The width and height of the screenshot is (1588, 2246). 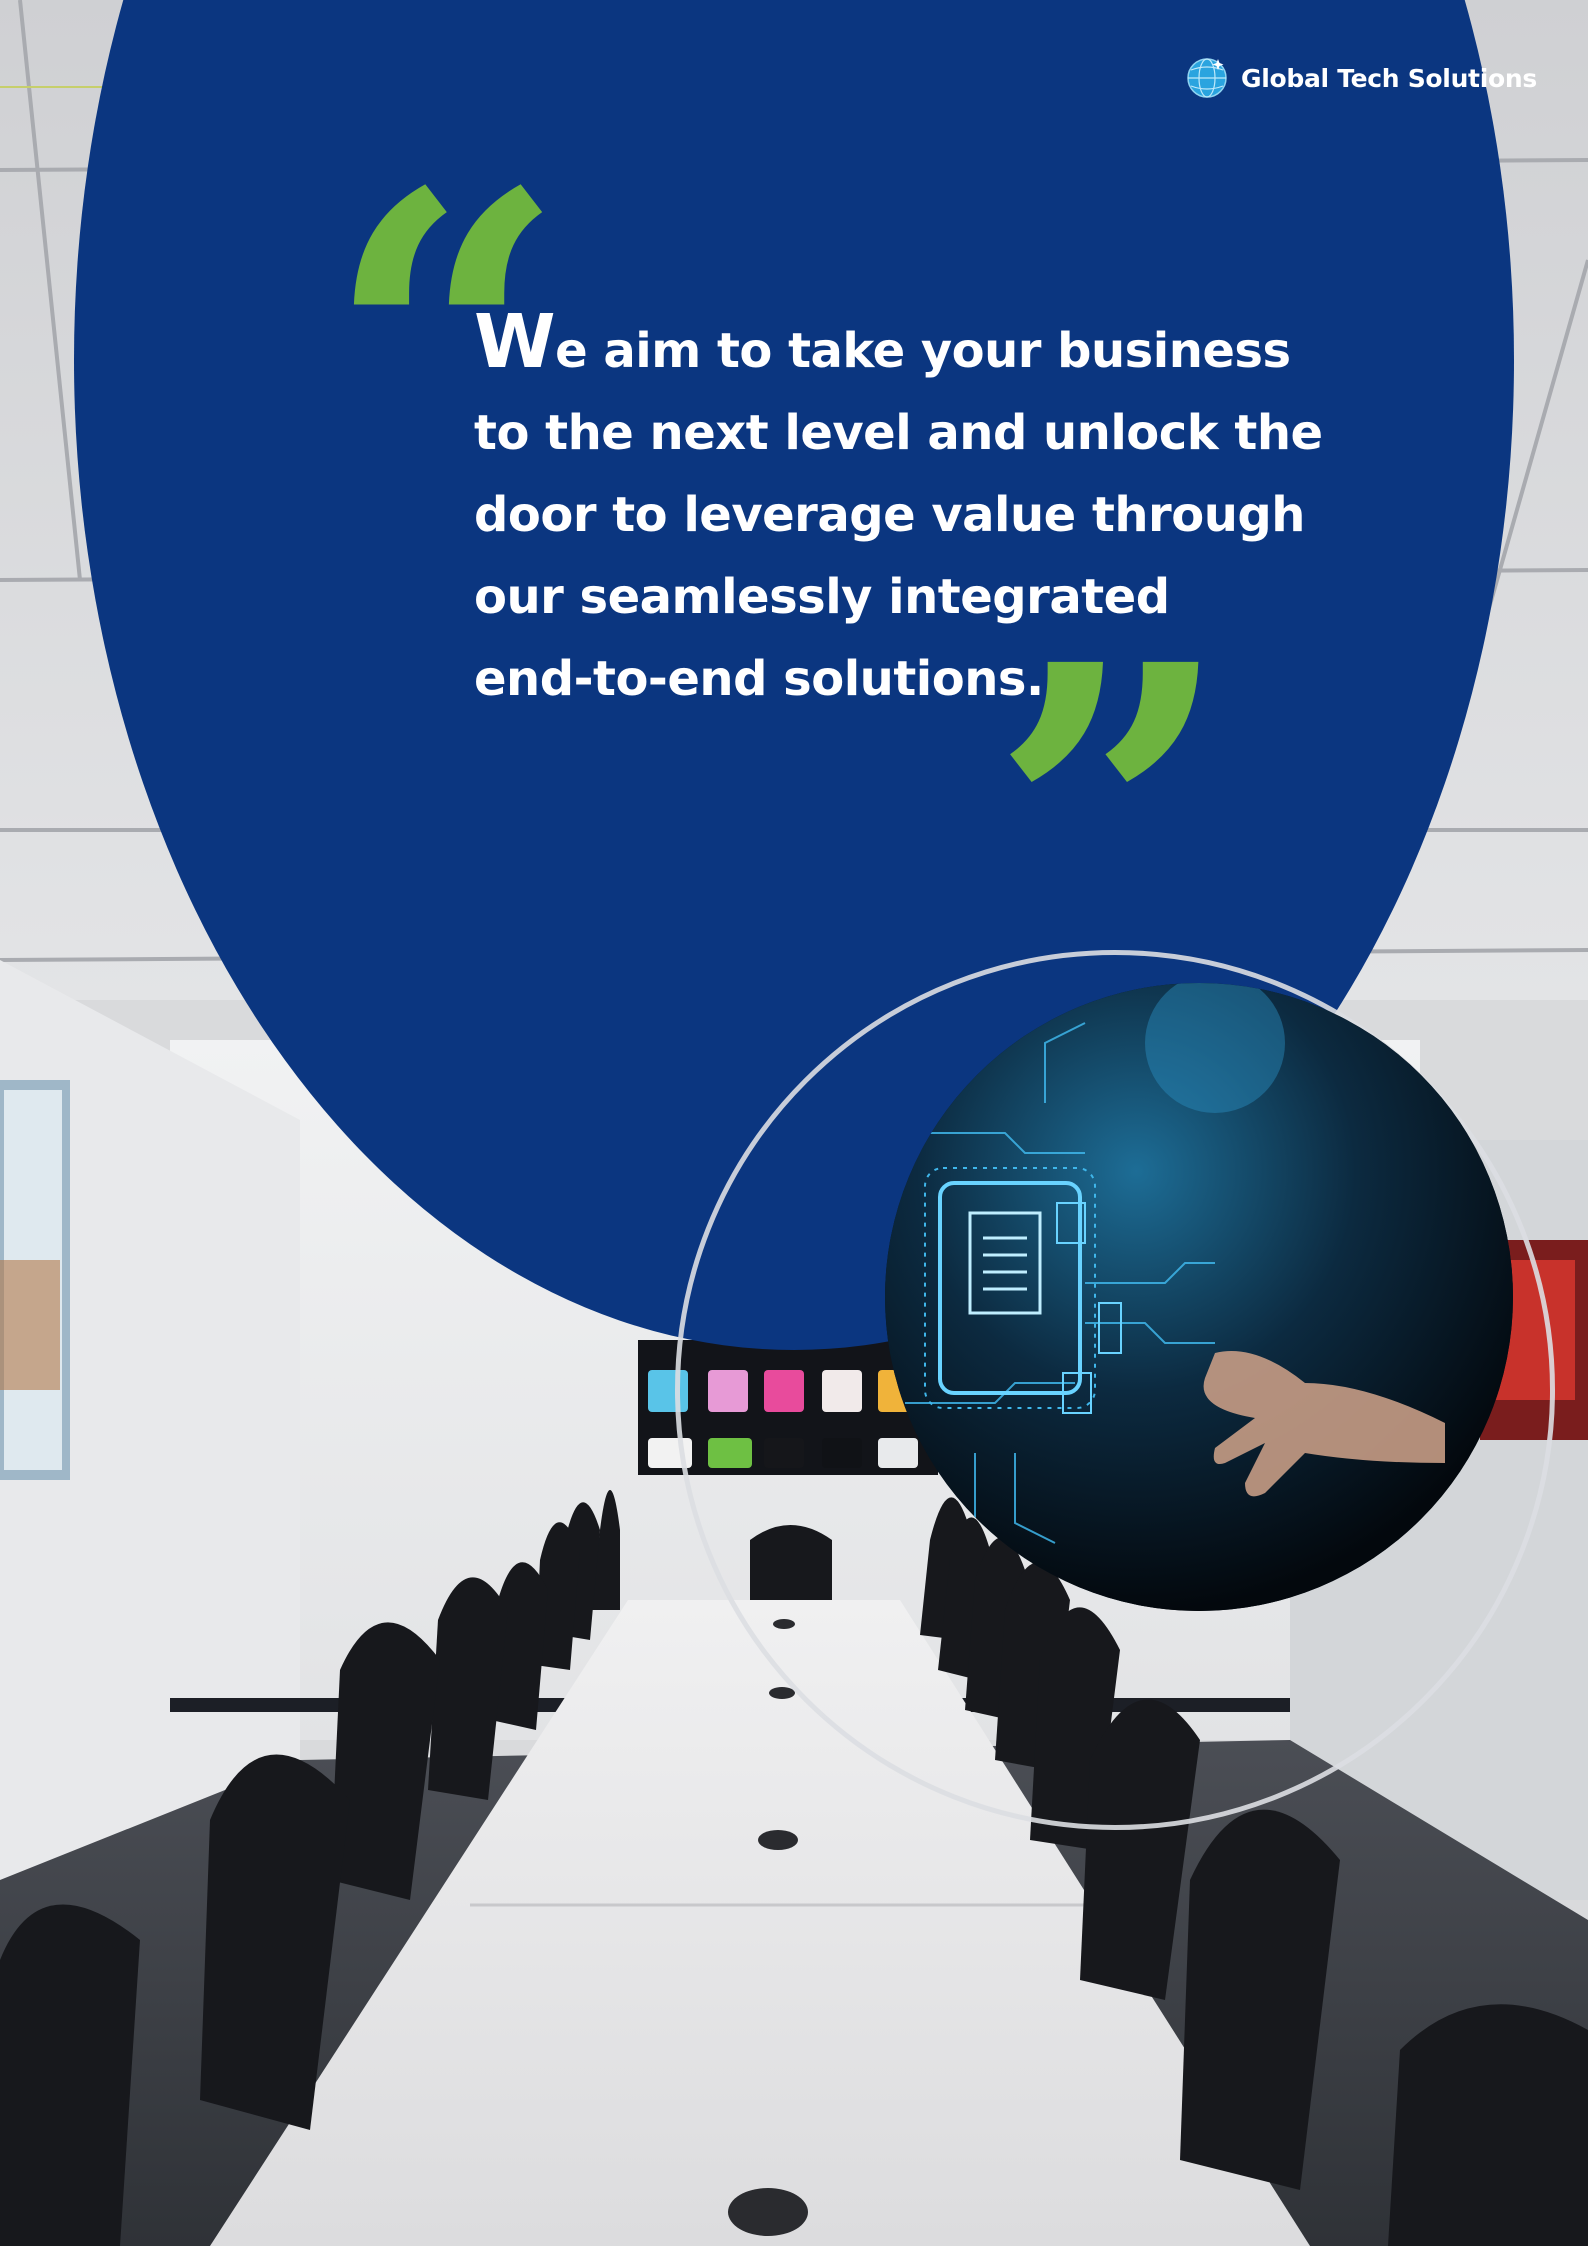 I want to click on quote-line: door to leverage value through, so click(x=889, y=515).